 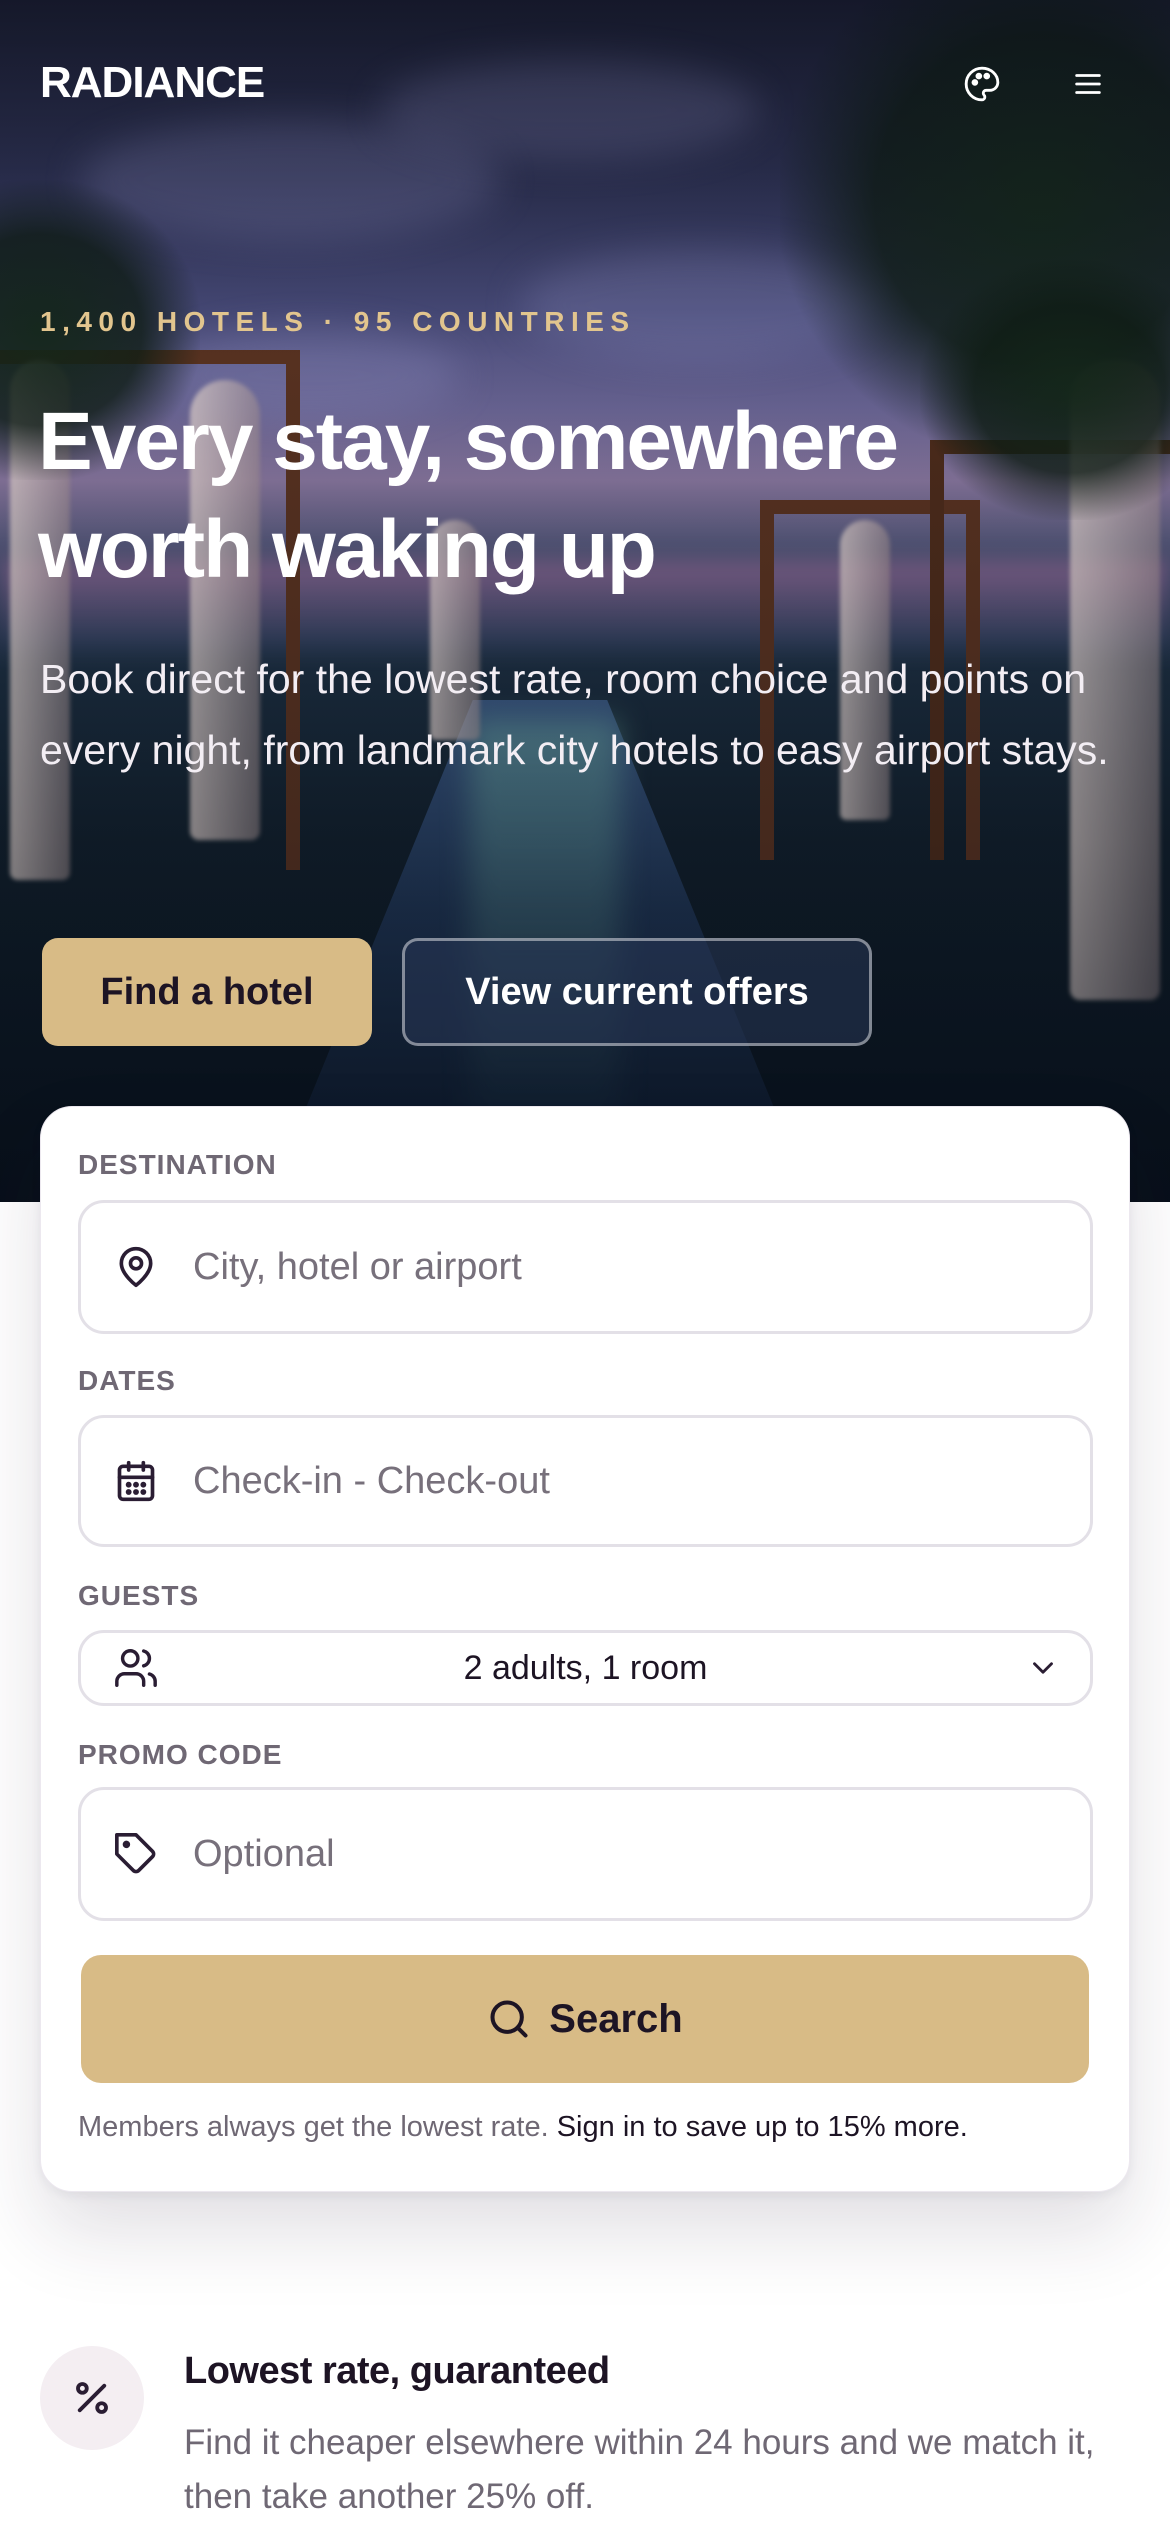 I want to click on promo-code-input: Optional, so click(x=585, y=1854).